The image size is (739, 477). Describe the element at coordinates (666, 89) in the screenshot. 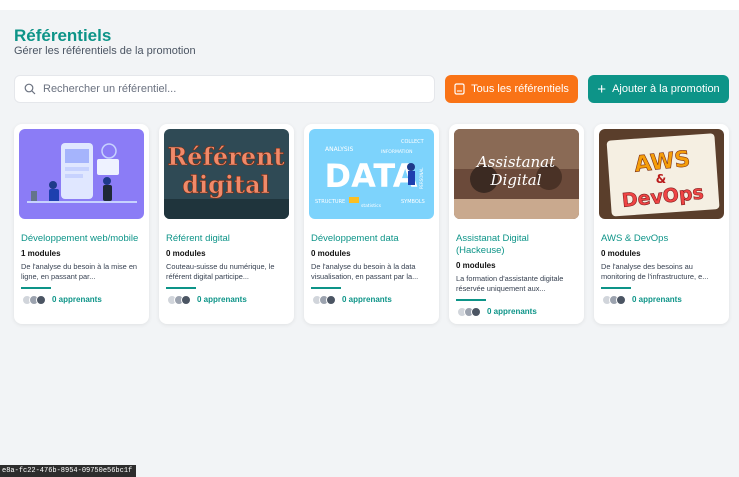

I see `add-to-promotion-label: Ajouter à la promotion` at that location.